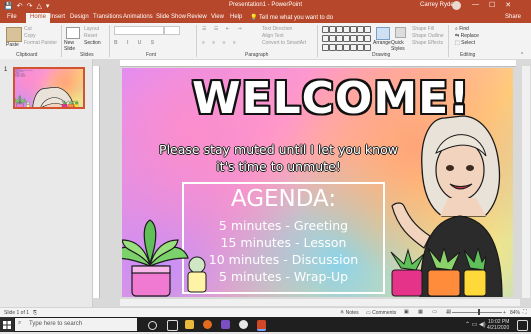 The width and height of the screenshot is (531, 334). What do you see at coordinates (197, 17) in the screenshot?
I see `tab-review: Review` at bounding box center [197, 17].